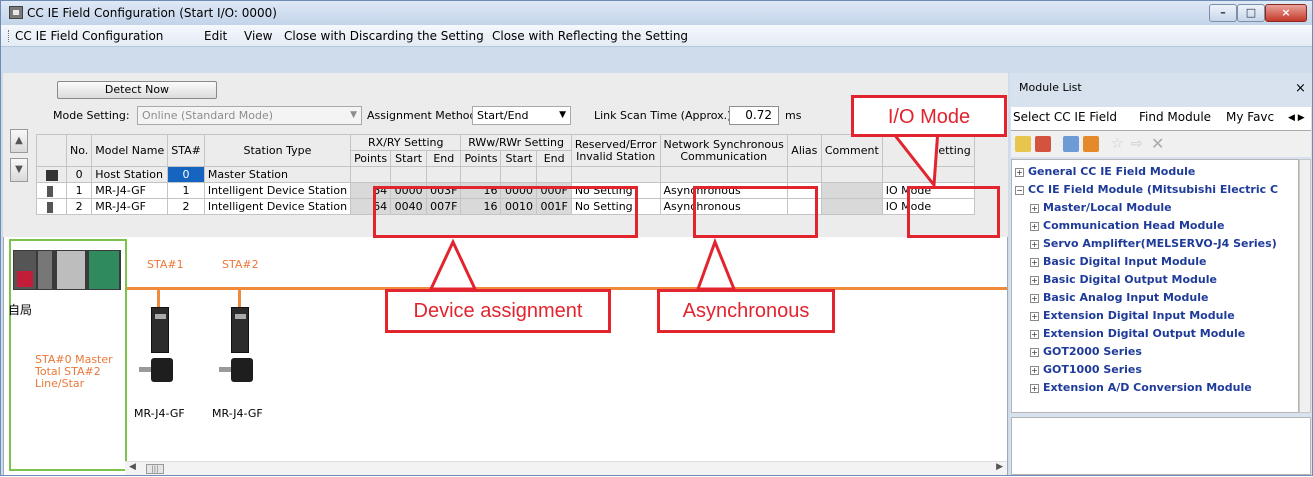  I want to click on asynchronous-callout: Asynchronous, so click(746, 311).